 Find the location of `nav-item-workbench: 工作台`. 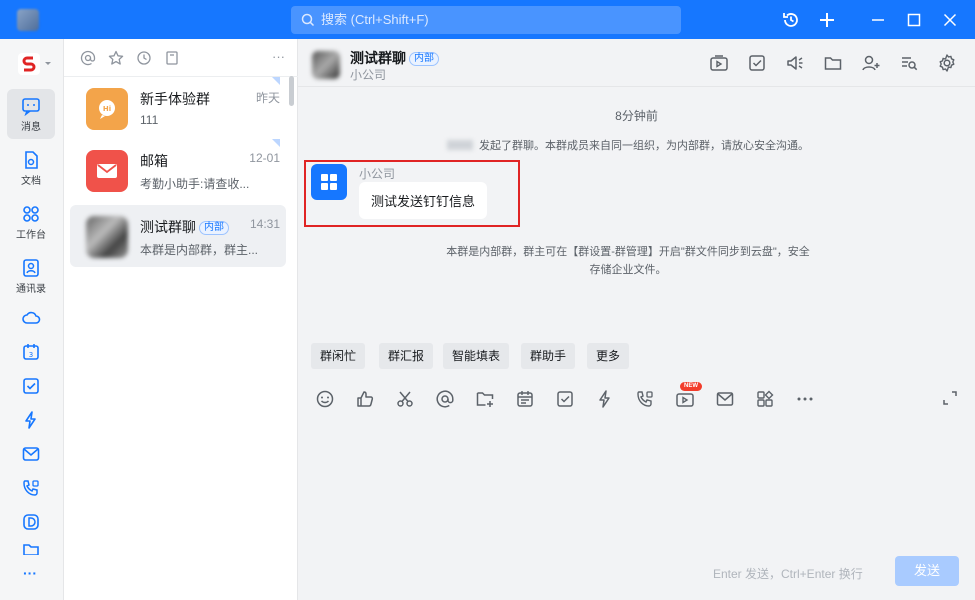

nav-item-workbench: 工作台 is located at coordinates (31, 222).